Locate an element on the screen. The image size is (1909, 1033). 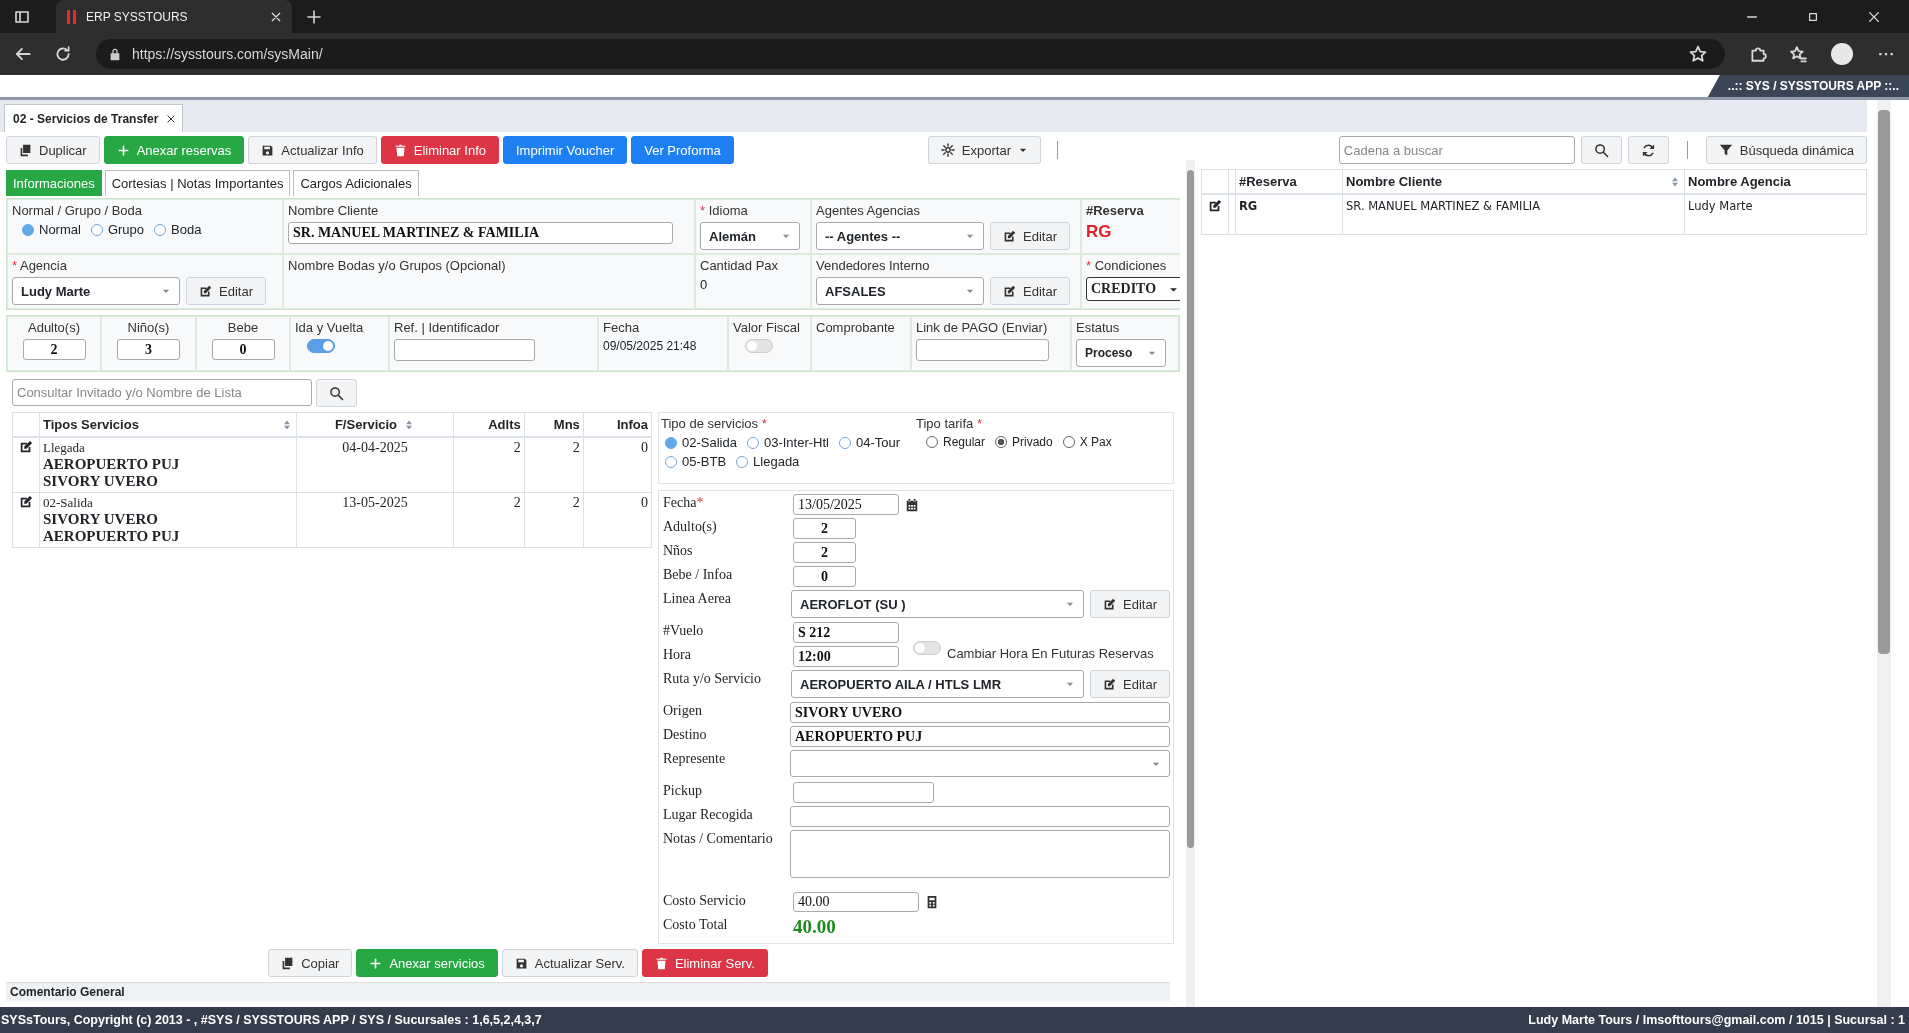
dynamic-search-button: Búsqueda dinámica is located at coordinates (1786, 150).